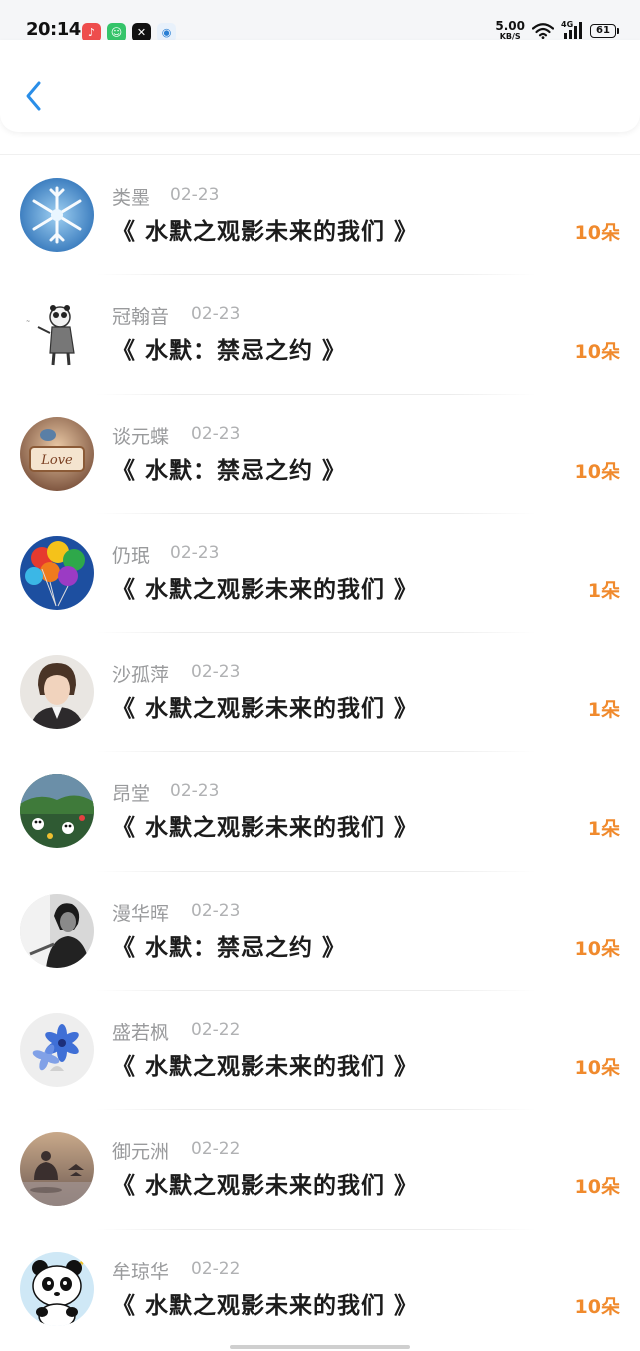  I want to click on snowflake-avatar, so click(57, 215).